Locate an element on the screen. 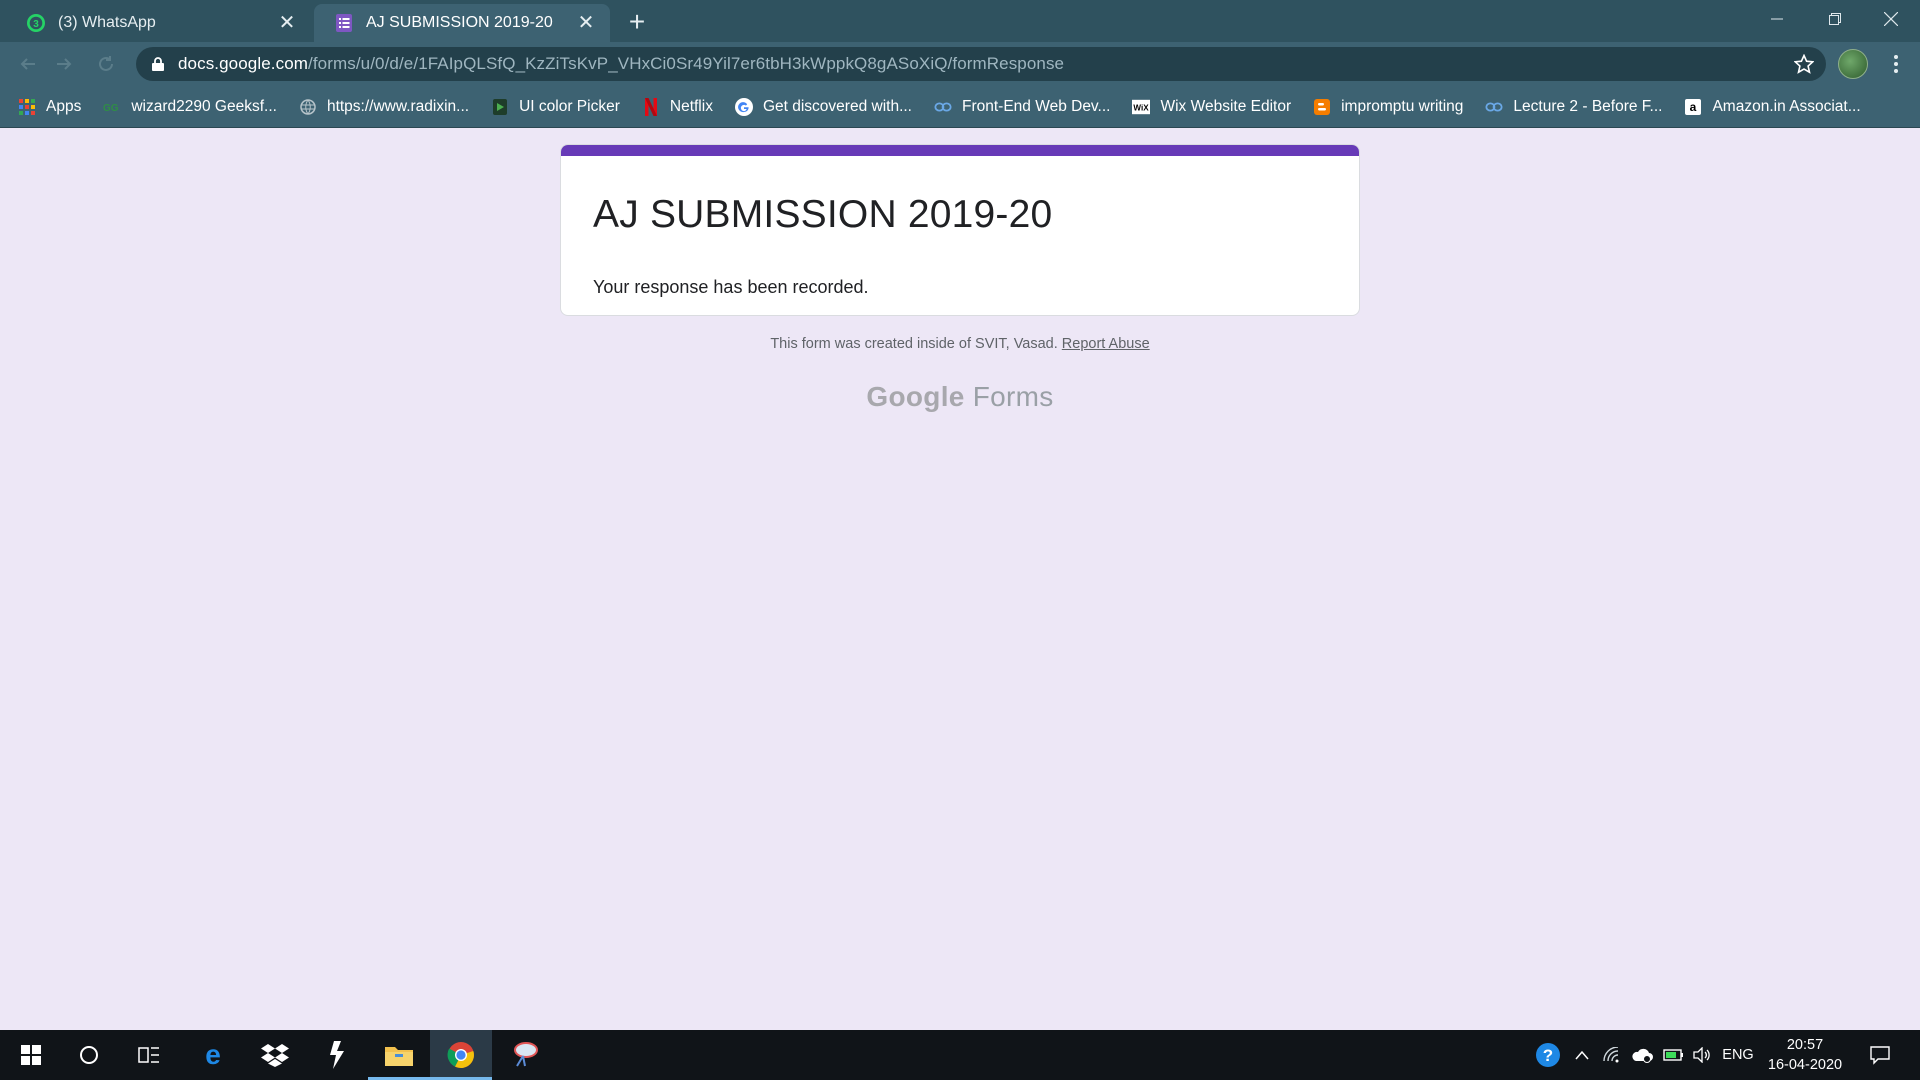 The image size is (1920, 1080). search-button is located at coordinates (89, 1055).